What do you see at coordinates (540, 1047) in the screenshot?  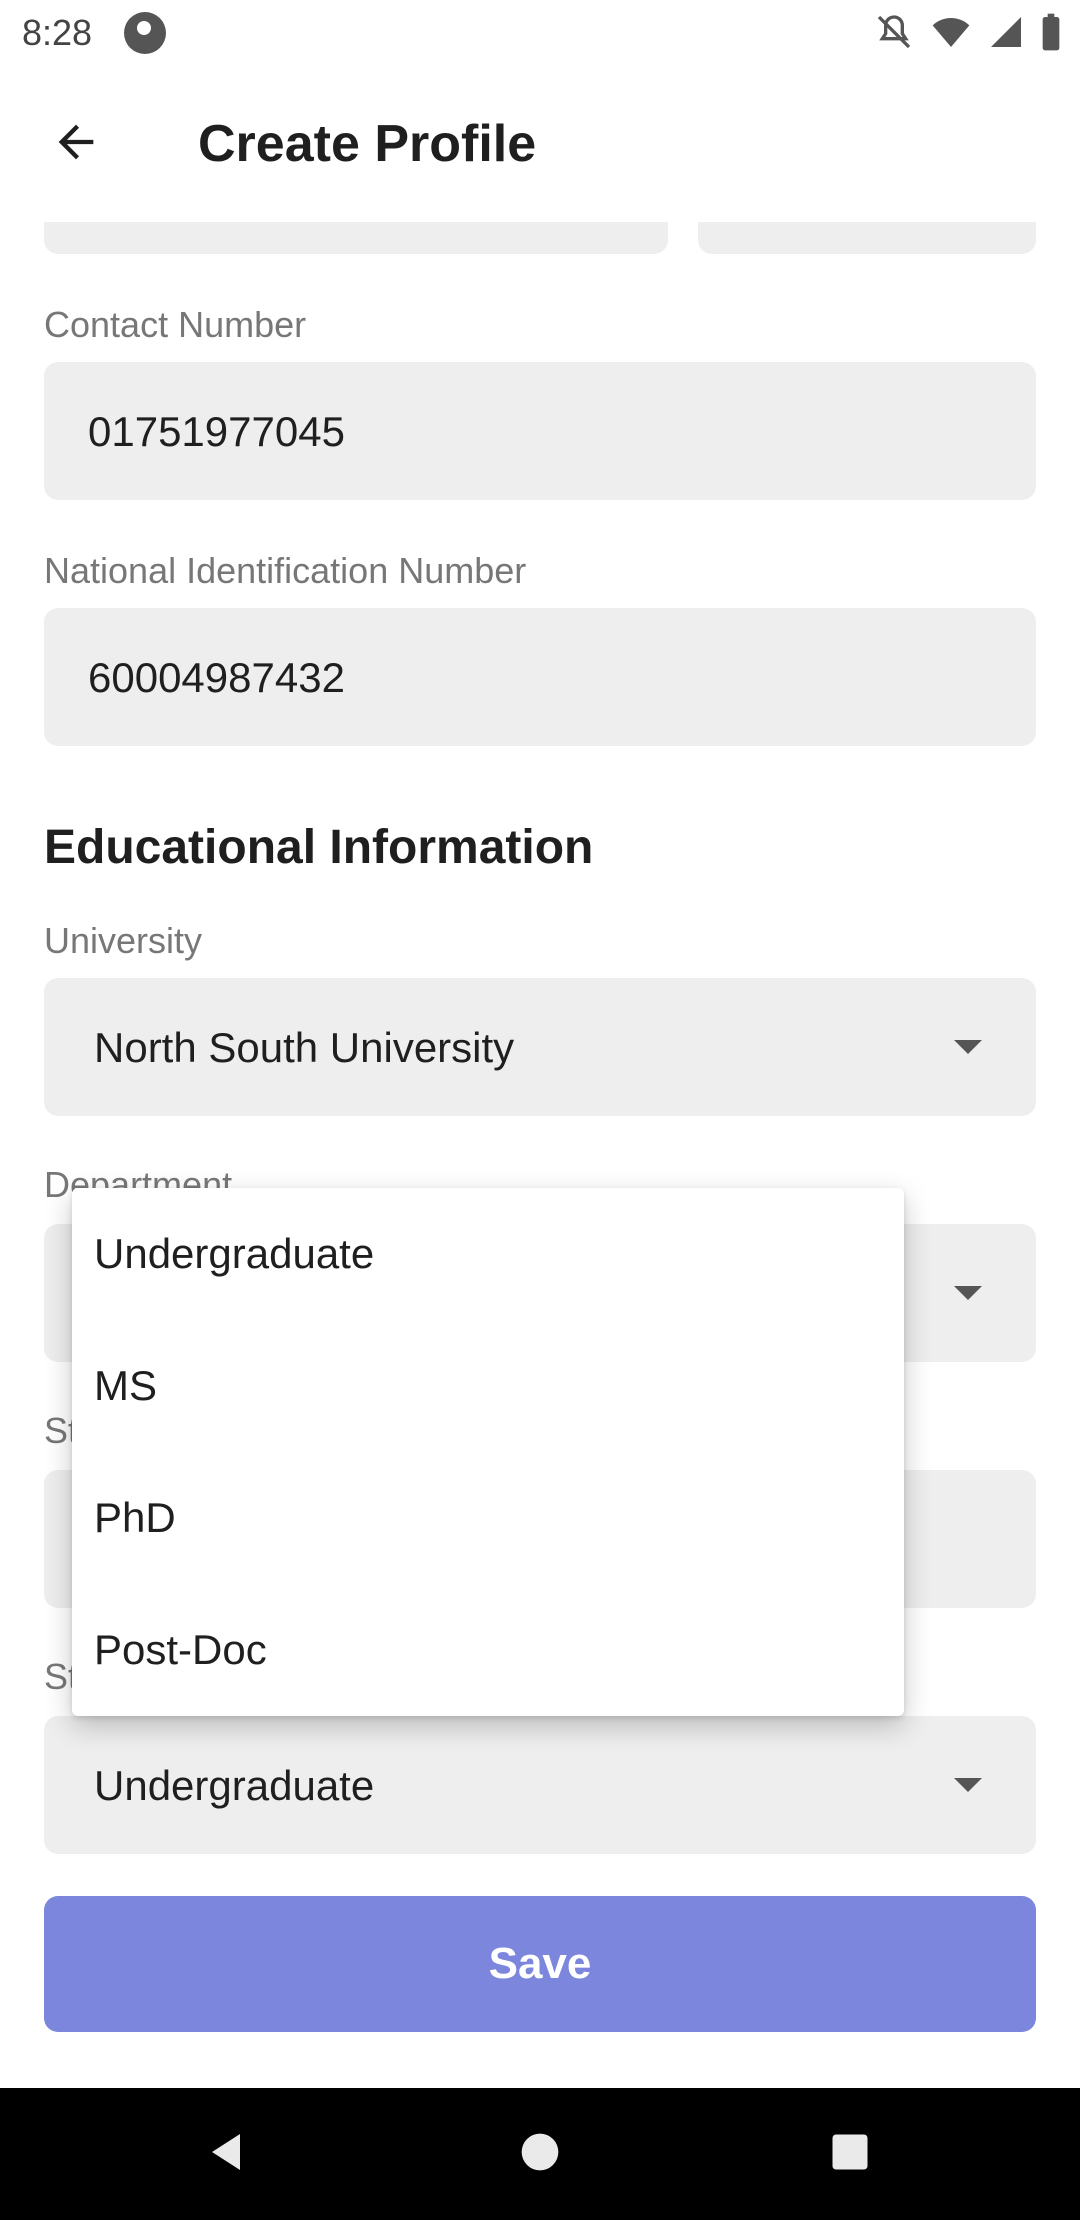 I see `university-dropdown: North South University` at bounding box center [540, 1047].